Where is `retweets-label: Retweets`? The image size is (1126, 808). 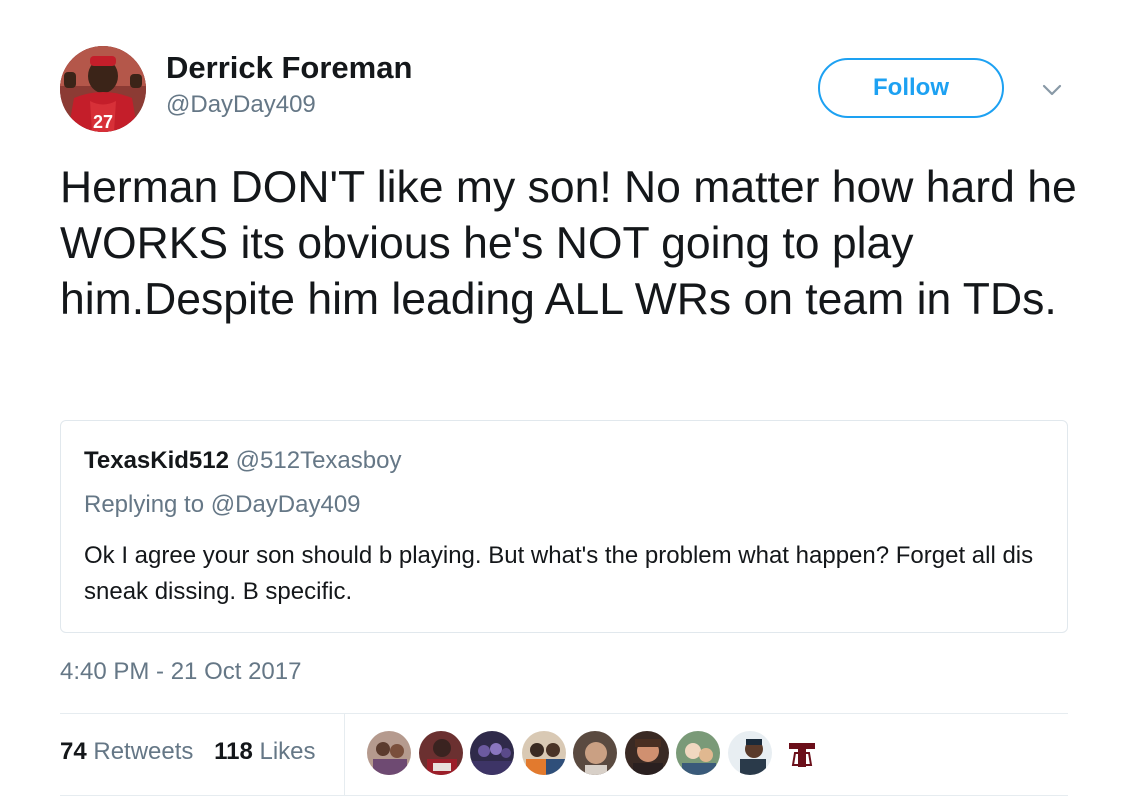 retweets-label: Retweets is located at coordinates (143, 751).